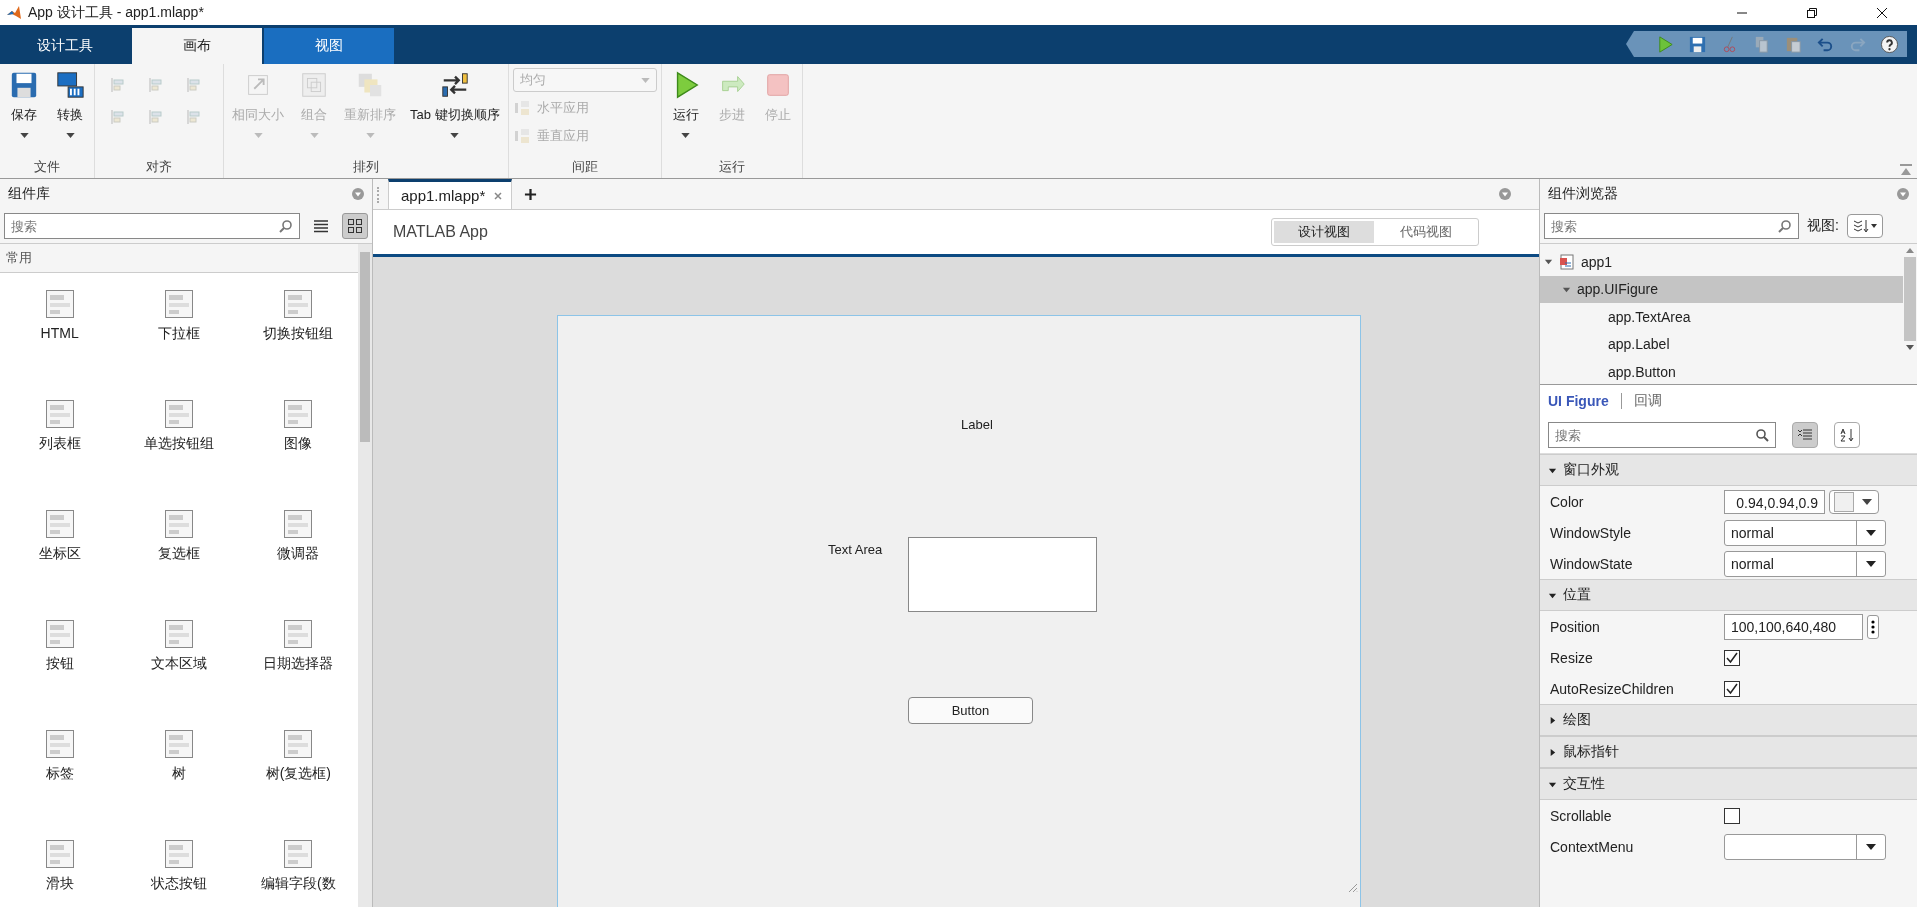 The width and height of the screenshot is (1917, 907). Describe the element at coordinates (1697, 44) in the screenshot. I see `save-icon` at that location.